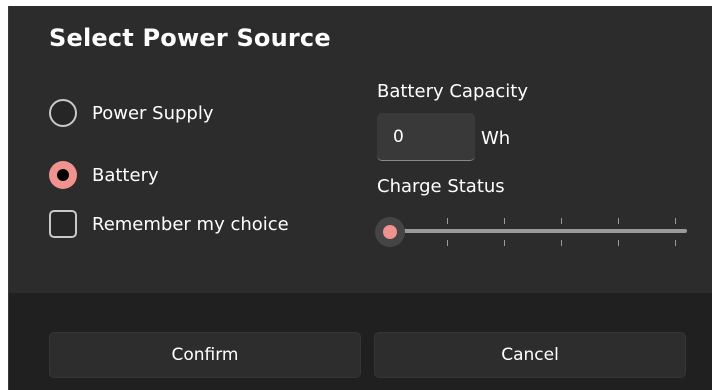  I want to click on power-supply-option: Power Supply, so click(131, 113).